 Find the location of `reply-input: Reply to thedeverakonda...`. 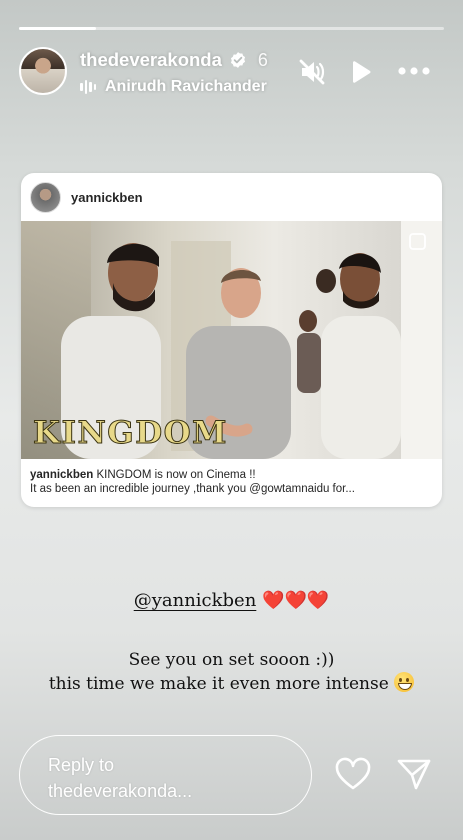

reply-input: Reply to thedeverakonda... is located at coordinates (165, 775).